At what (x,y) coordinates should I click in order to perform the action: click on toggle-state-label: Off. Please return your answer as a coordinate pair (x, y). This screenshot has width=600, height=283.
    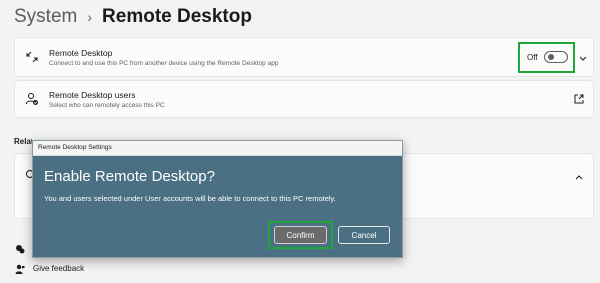
    Looking at the image, I should click on (532, 57).